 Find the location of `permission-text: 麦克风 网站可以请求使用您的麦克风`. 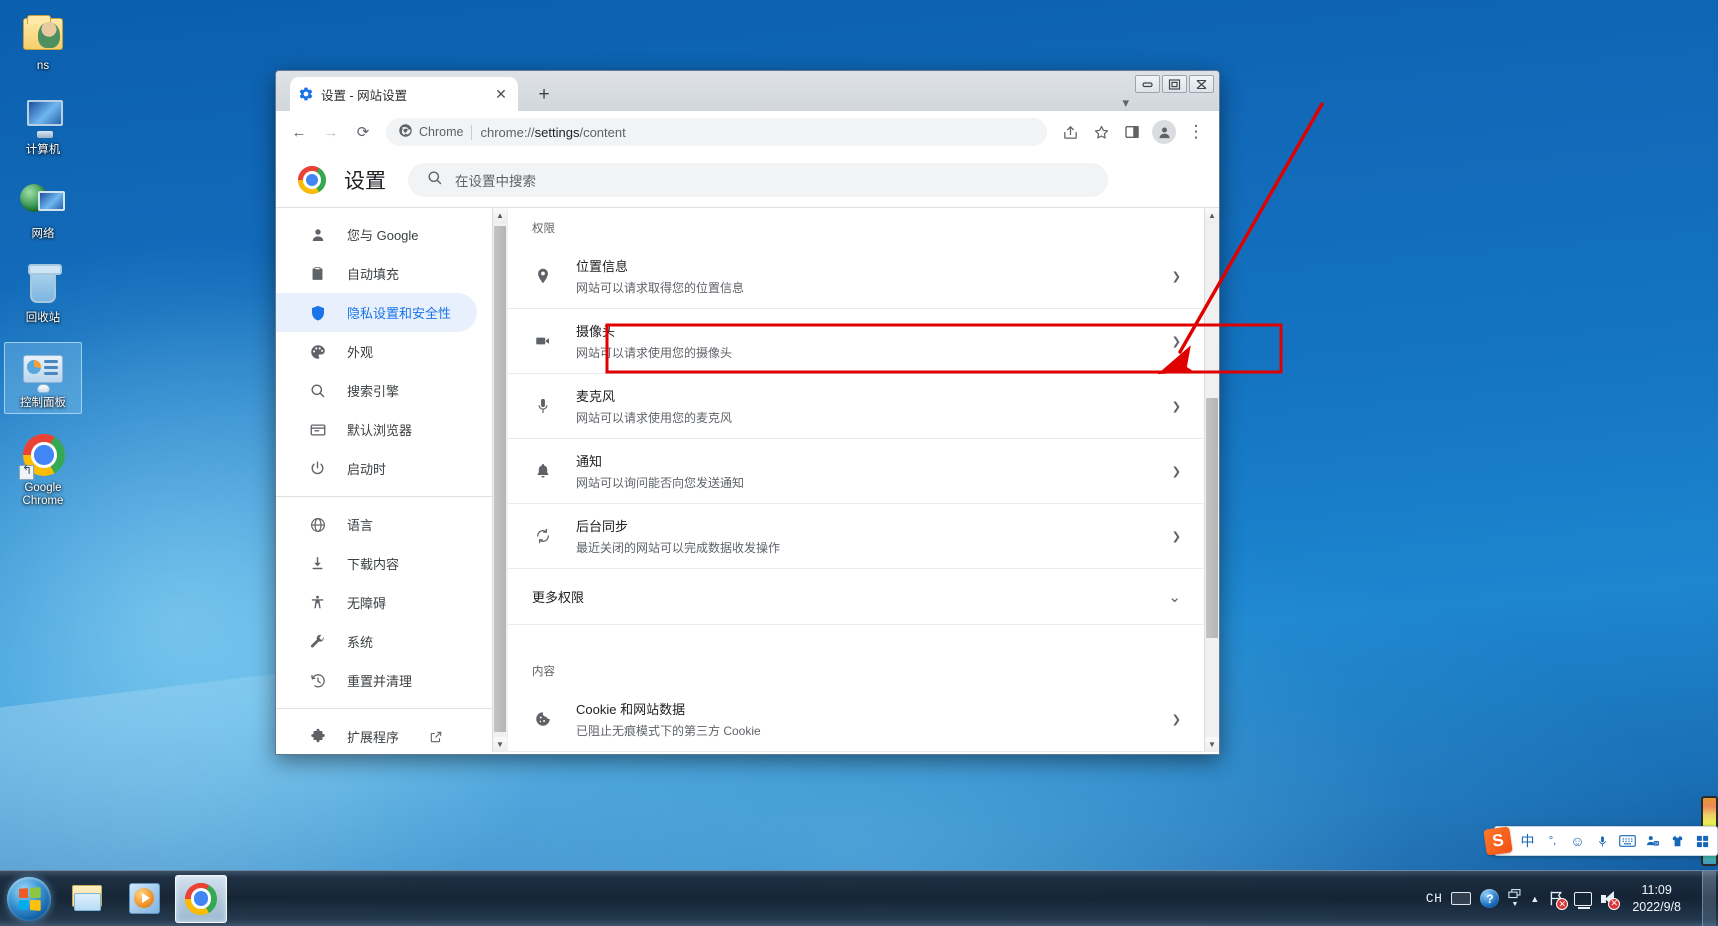

permission-text: 麦克风 网站可以请求使用您的麦克风 is located at coordinates (863, 406).